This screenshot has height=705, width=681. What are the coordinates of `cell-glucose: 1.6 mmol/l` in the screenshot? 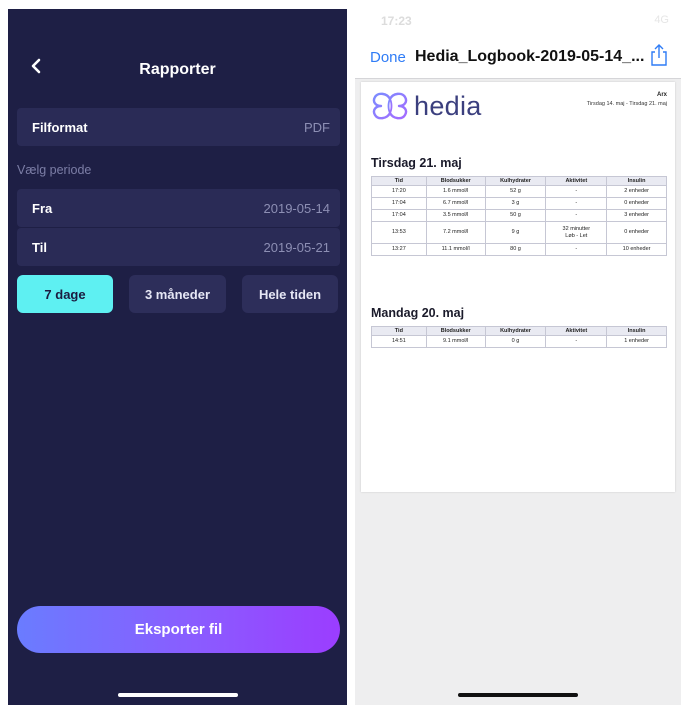 It's located at (455, 191).